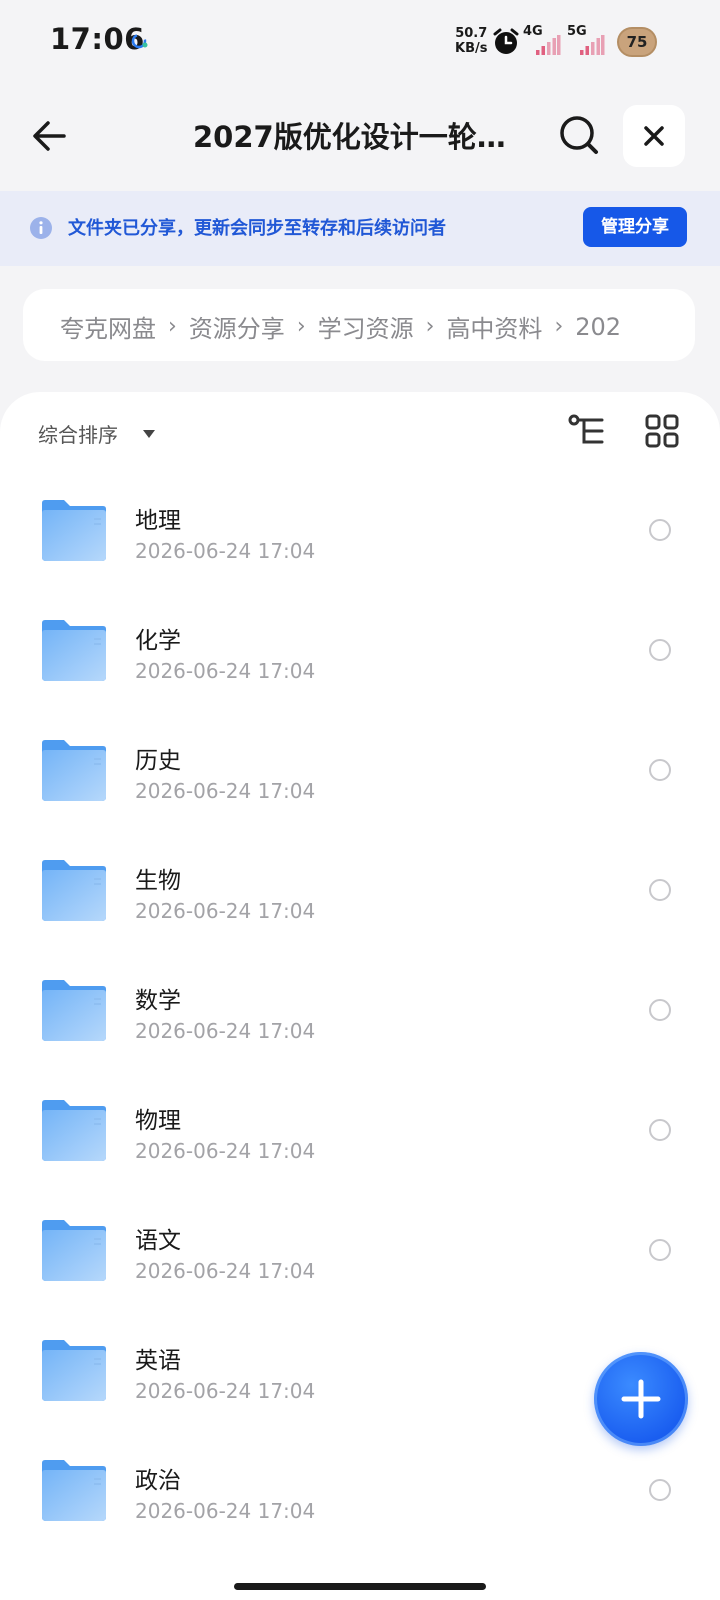 The height and width of the screenshot is (1600, 720). Describe the element at coordinates (360, 1497) in the screenshot. I see `list-item: 政治 2026-06-24 17:04` at that location.